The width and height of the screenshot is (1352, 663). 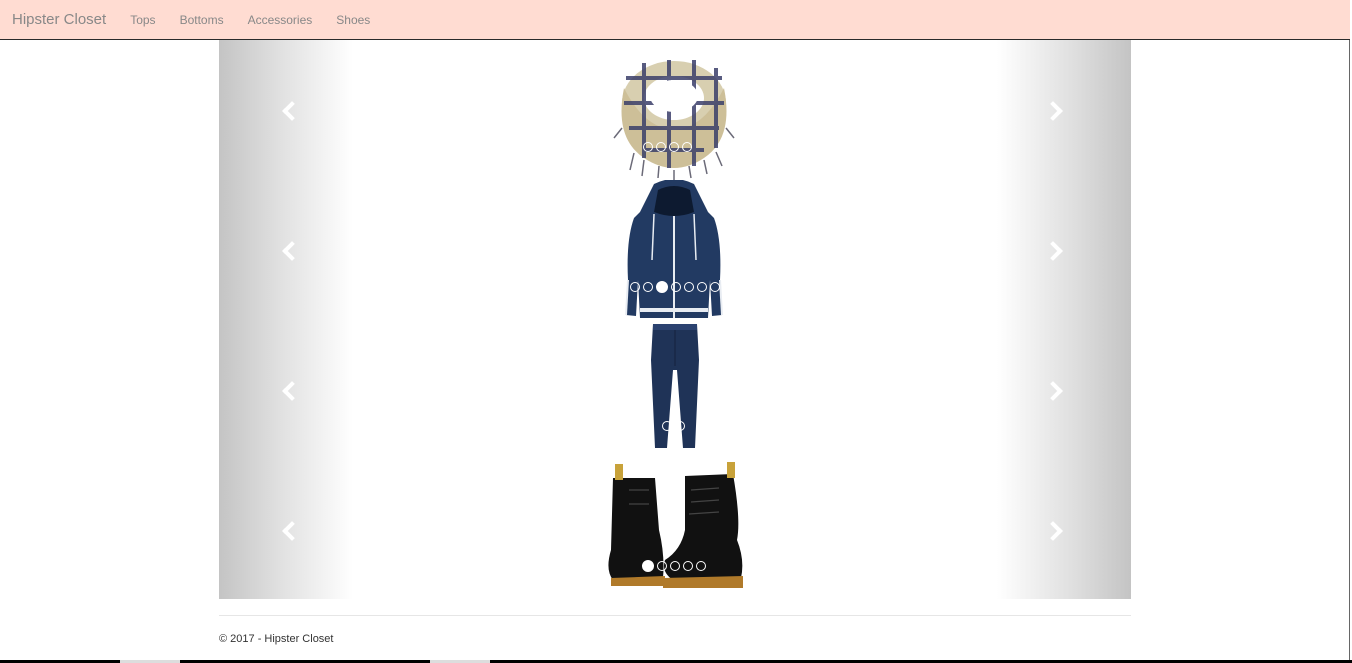 I want to click on boots-image, so click(x=675, y=525).